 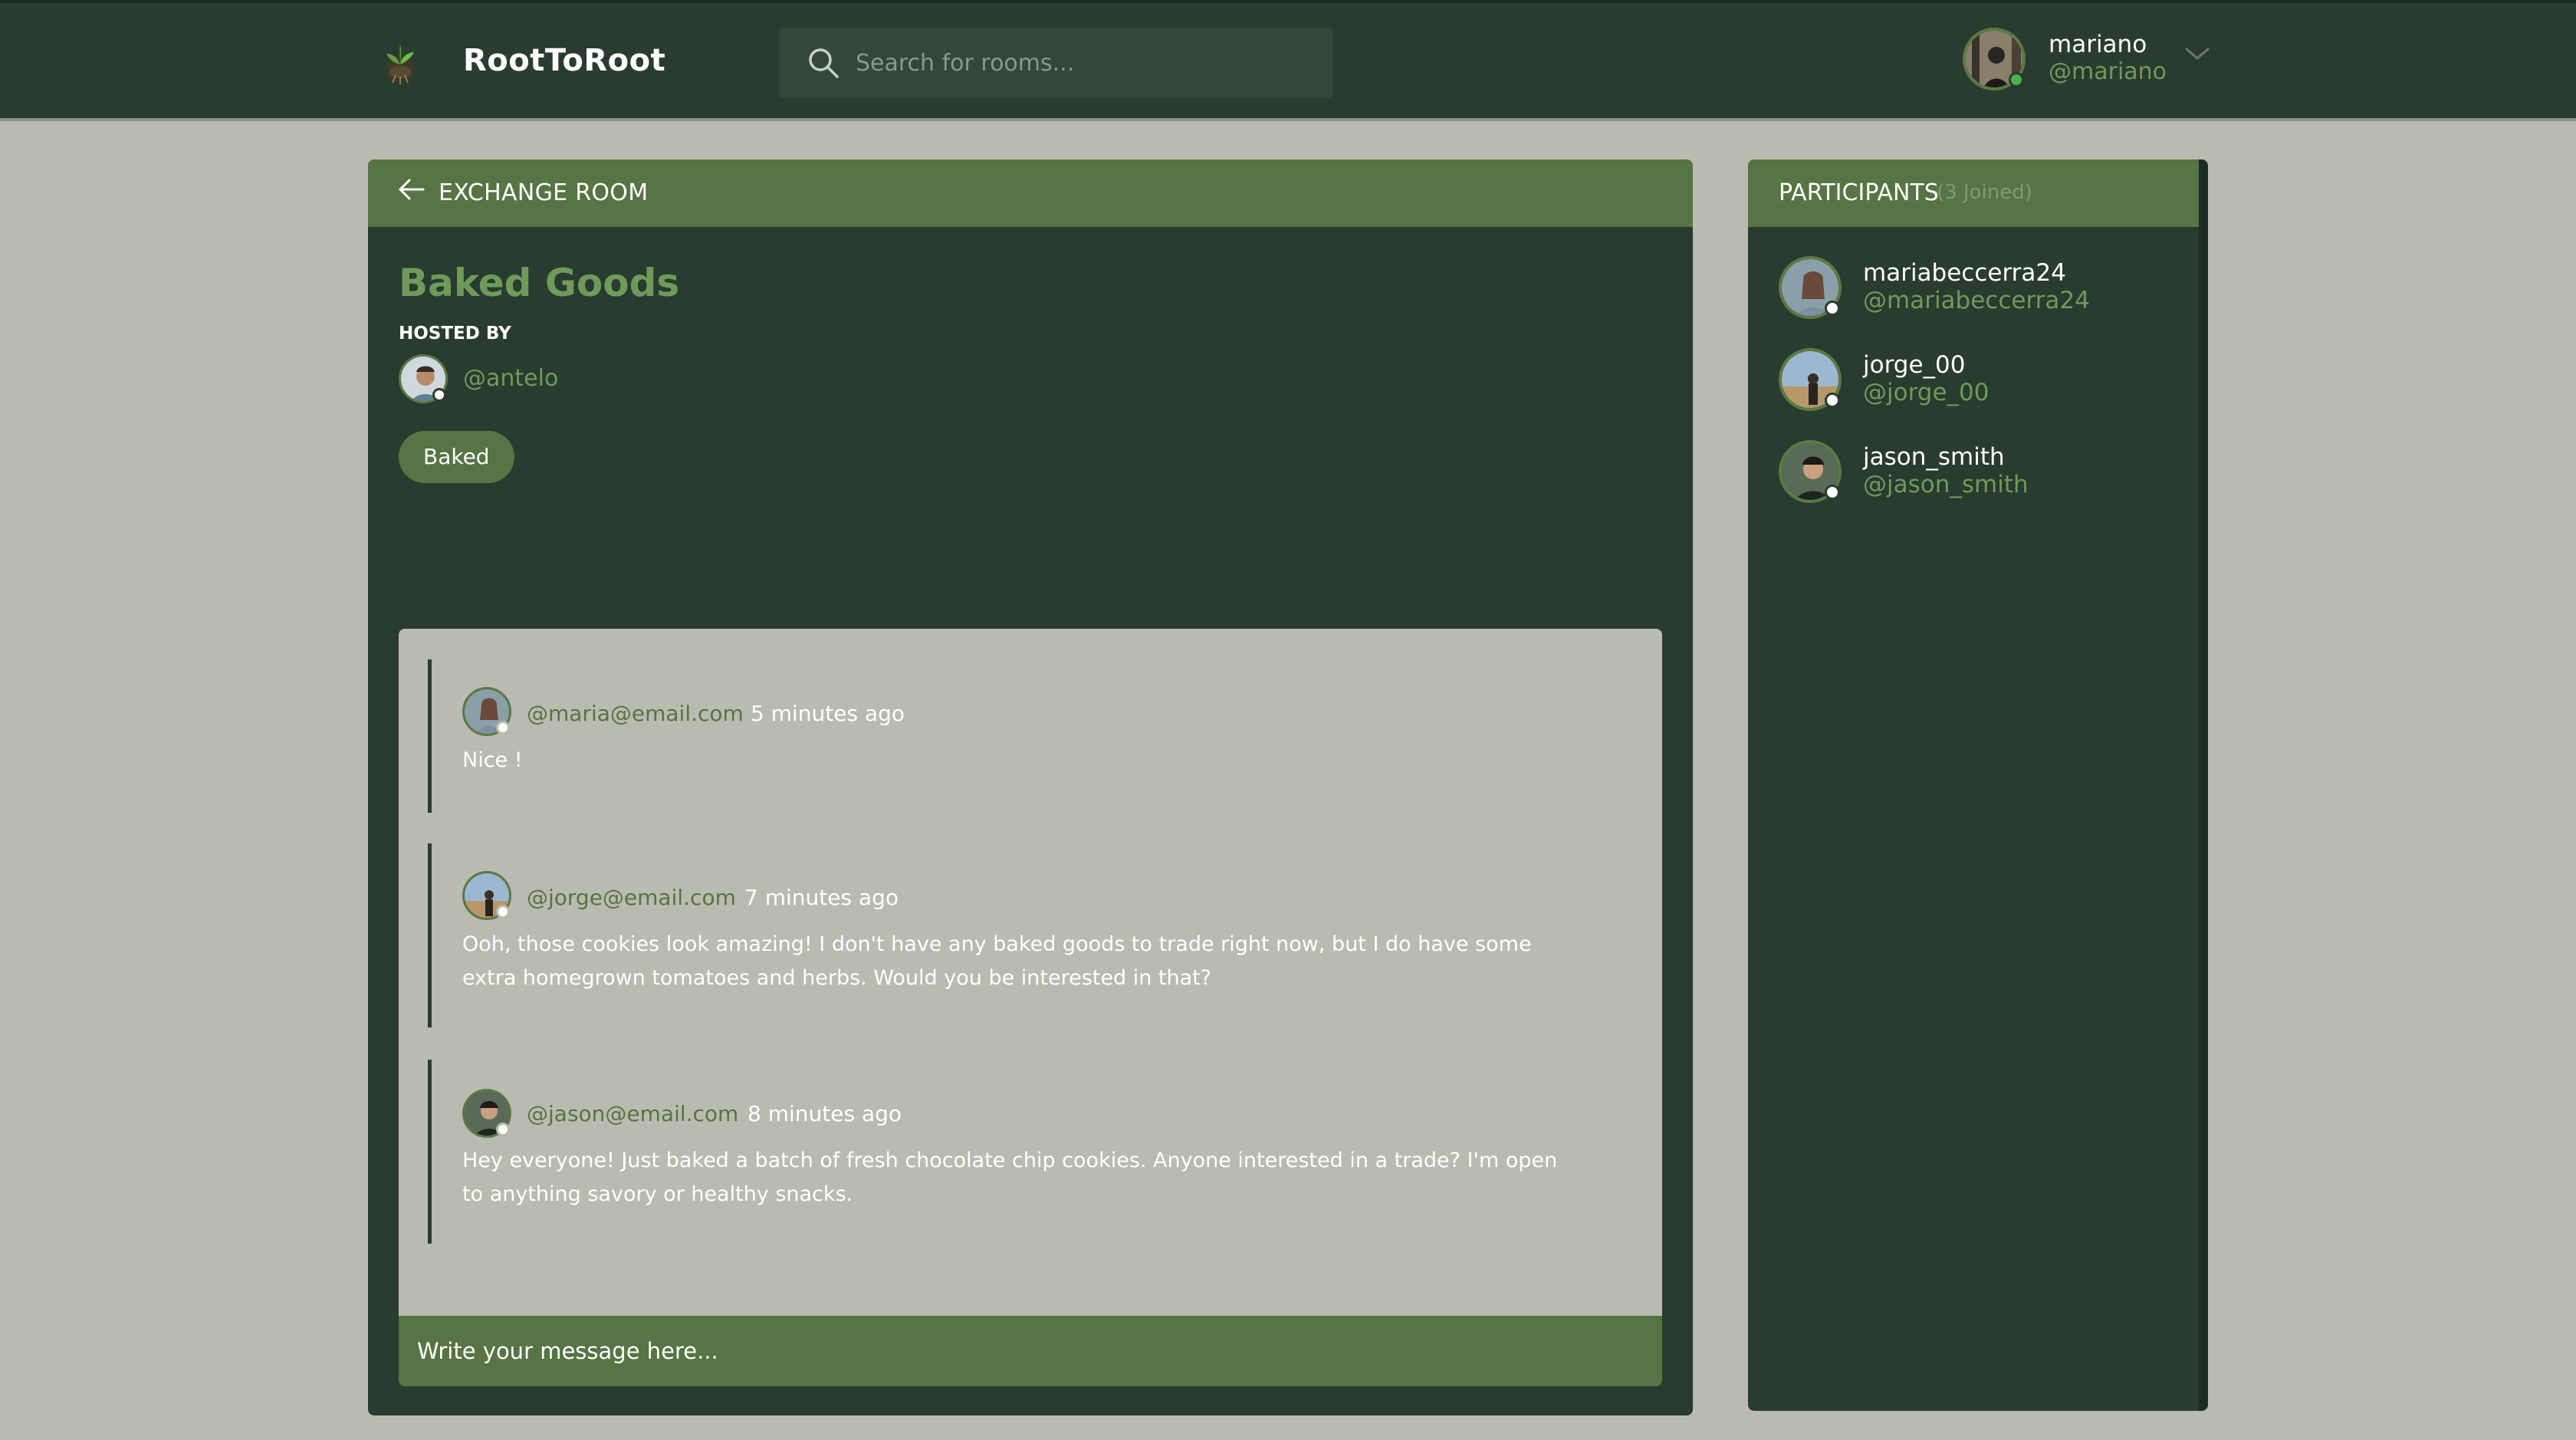 I want to click on participants-header: PARTICIPANTS (3 Joined), so click(x=1973, y=193).